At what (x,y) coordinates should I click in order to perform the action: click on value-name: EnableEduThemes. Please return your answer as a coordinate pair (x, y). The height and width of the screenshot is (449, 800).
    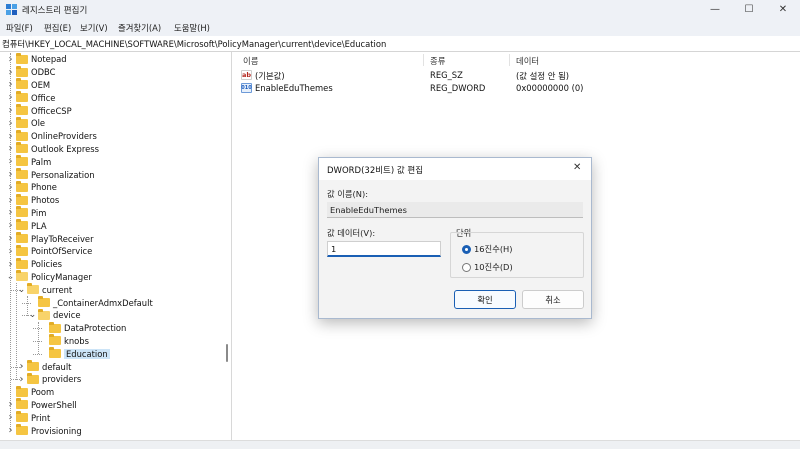
    Looking at the image, I should click on (294, 88).